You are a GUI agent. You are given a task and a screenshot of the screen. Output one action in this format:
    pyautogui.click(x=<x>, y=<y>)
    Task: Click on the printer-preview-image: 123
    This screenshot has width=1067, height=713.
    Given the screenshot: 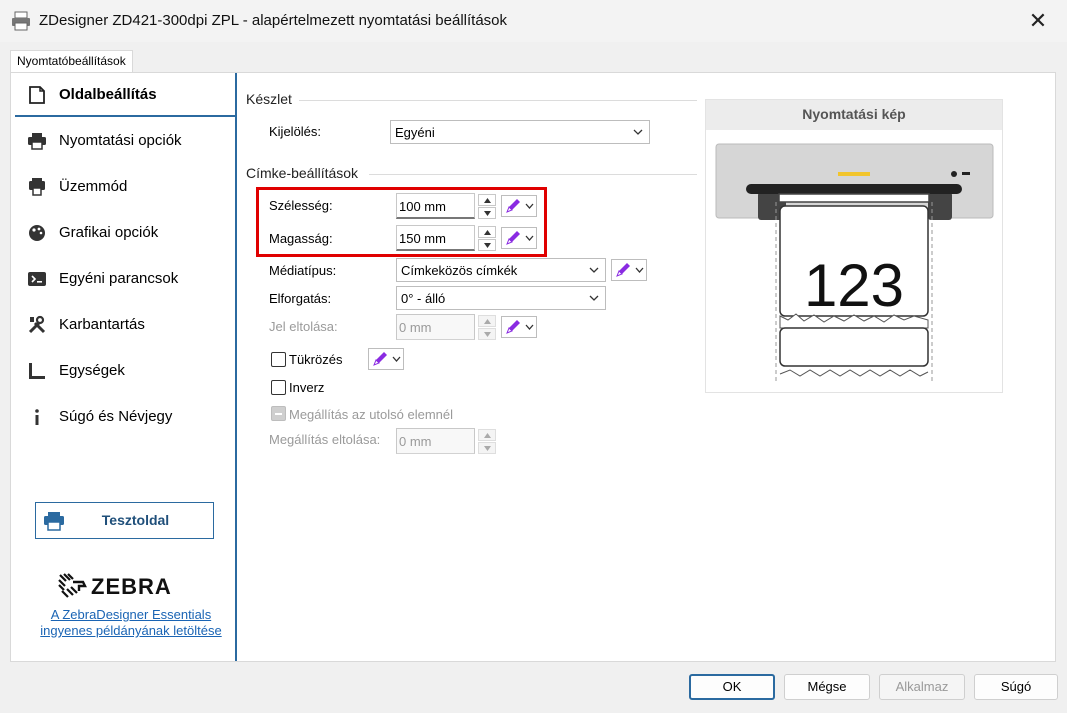 What is the action you would take?
    pyautogui.click(x=854, y=262)
    